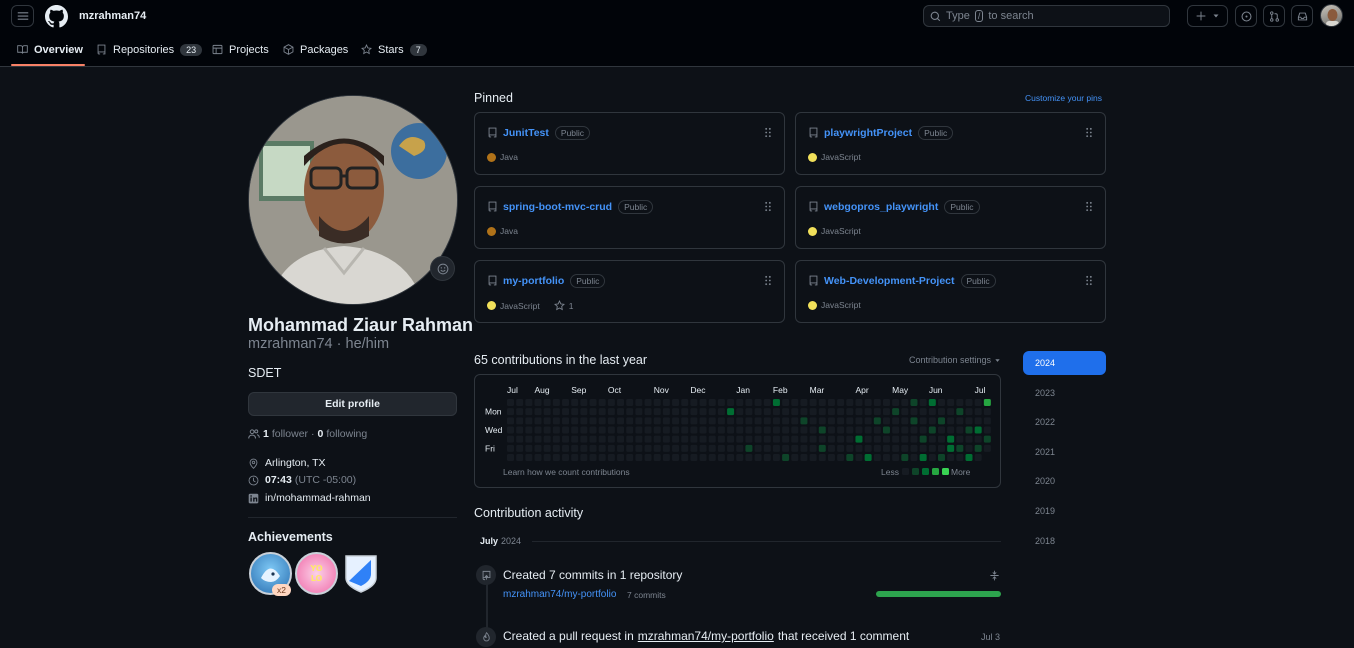 Image resolution: width=1354 pixels, height=648 pixels. What do you see at coordinates (571, 306) in the screenshot?
I see `star-count: 1` at bounding box center [571, 306].